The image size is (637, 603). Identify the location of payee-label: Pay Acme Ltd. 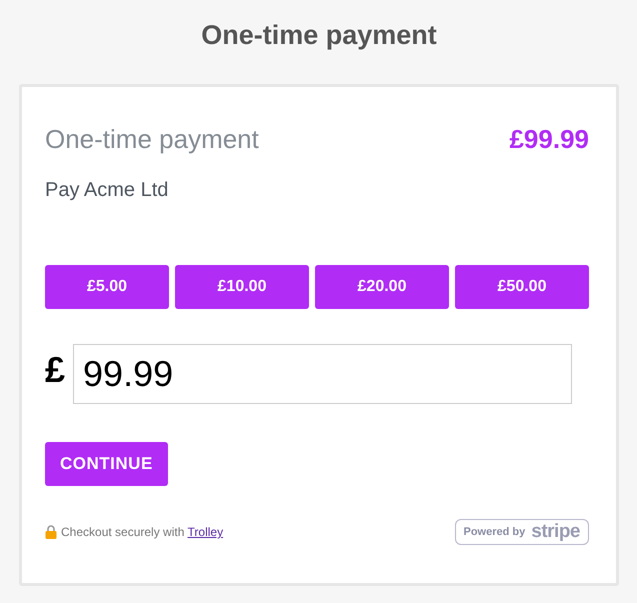
(107, 191).